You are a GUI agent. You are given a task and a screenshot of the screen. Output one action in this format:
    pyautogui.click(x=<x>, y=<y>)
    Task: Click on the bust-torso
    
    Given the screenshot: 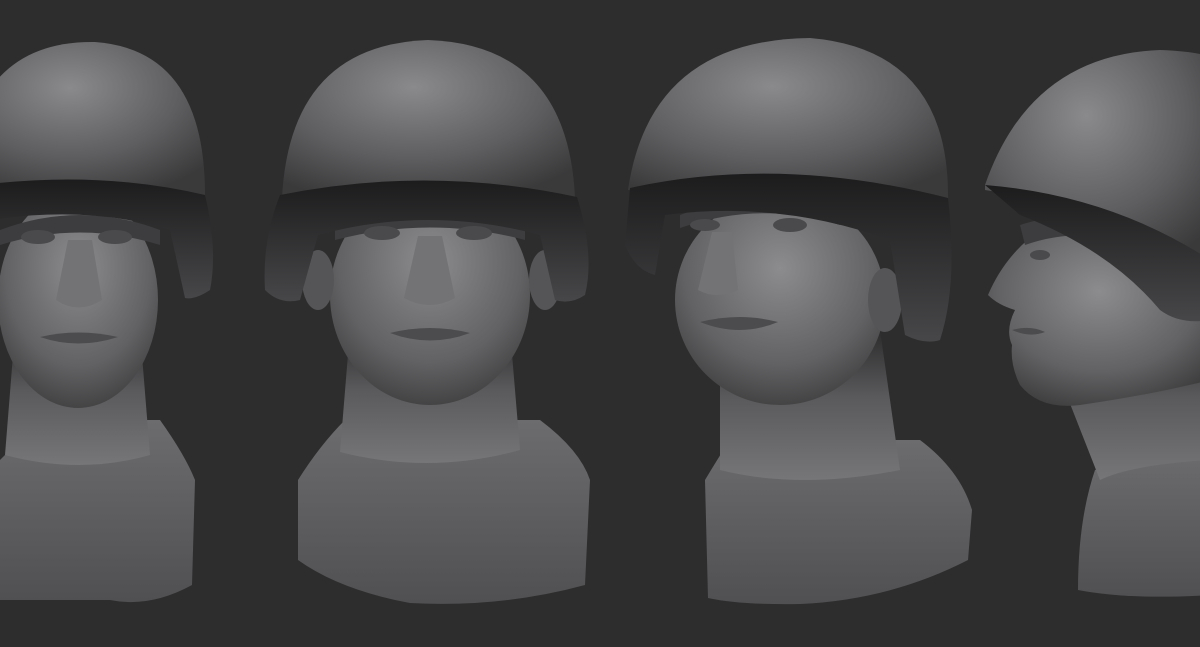 What is the action you would take?
    pyautogui.click(x=1139, y=523)
    